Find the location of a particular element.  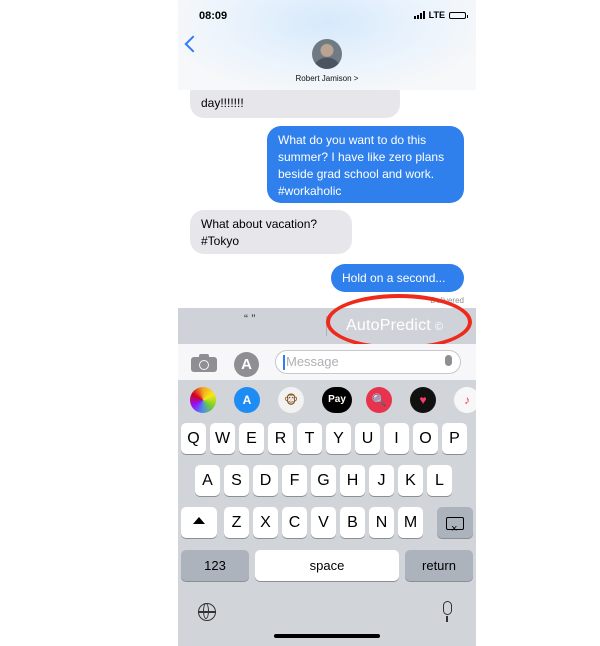

key-t: T is located at coordinates (309, 438).